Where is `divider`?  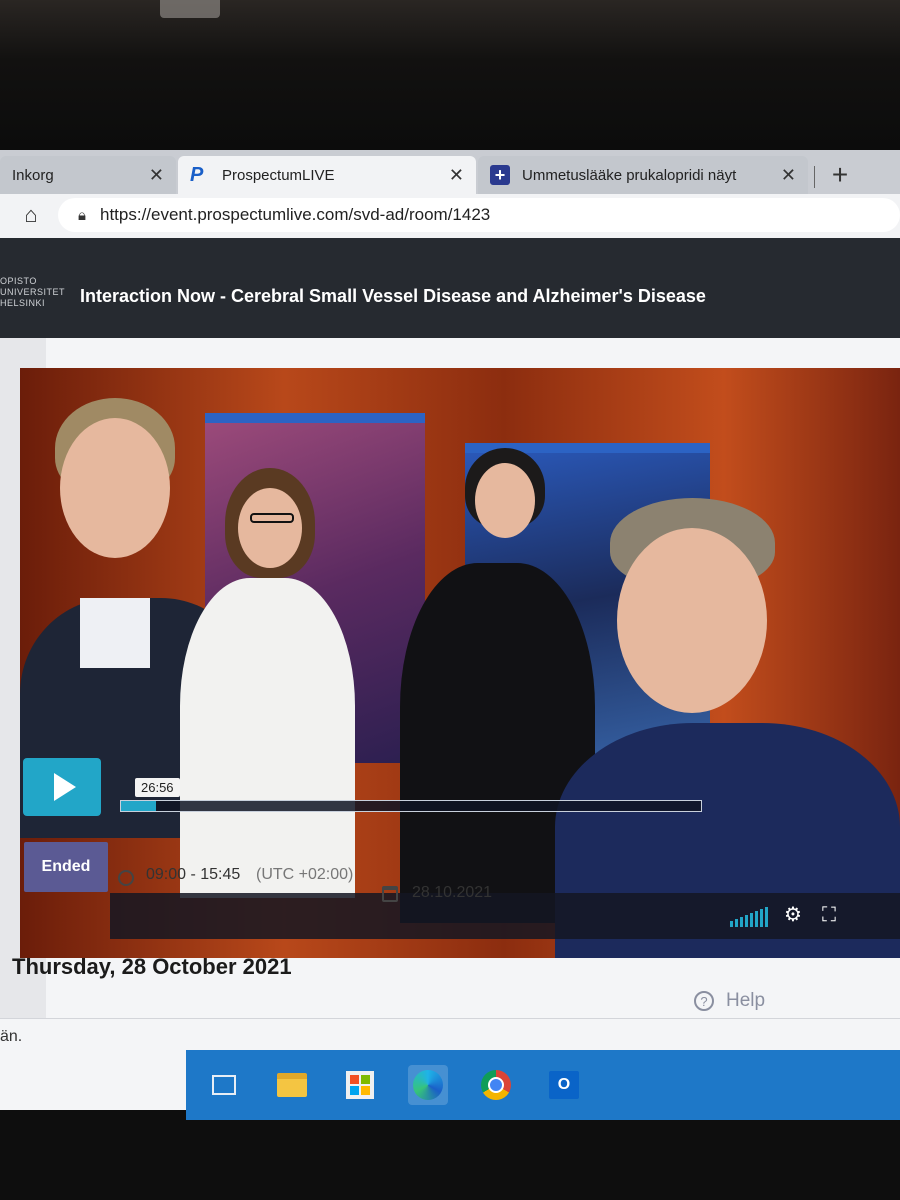 divider is located at coordinates (450, 1018).